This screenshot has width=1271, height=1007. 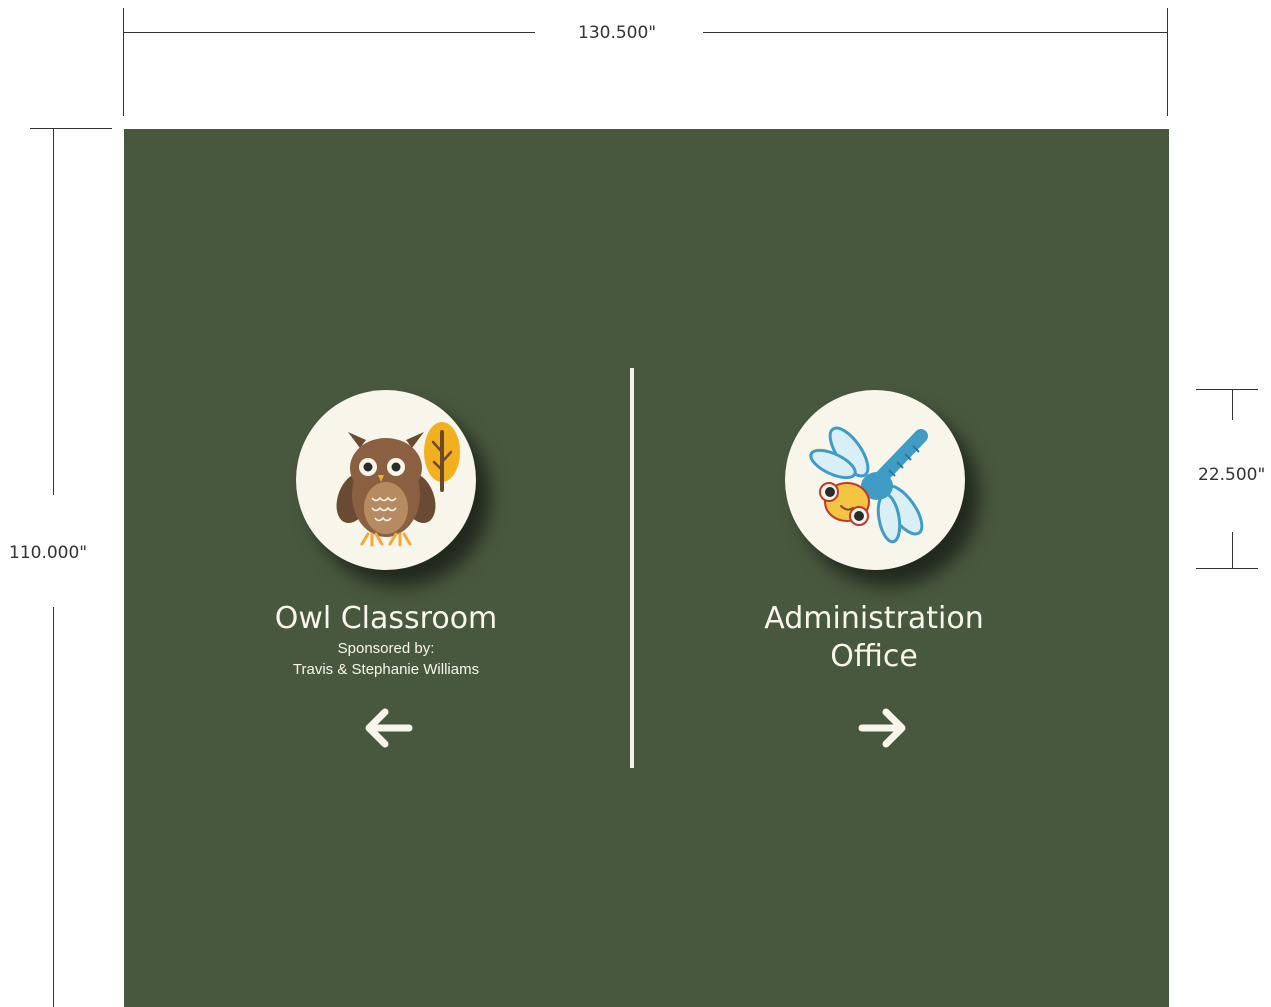 I want to click on sponsor-label: Sponsored by:, so click(x=386, y=648).